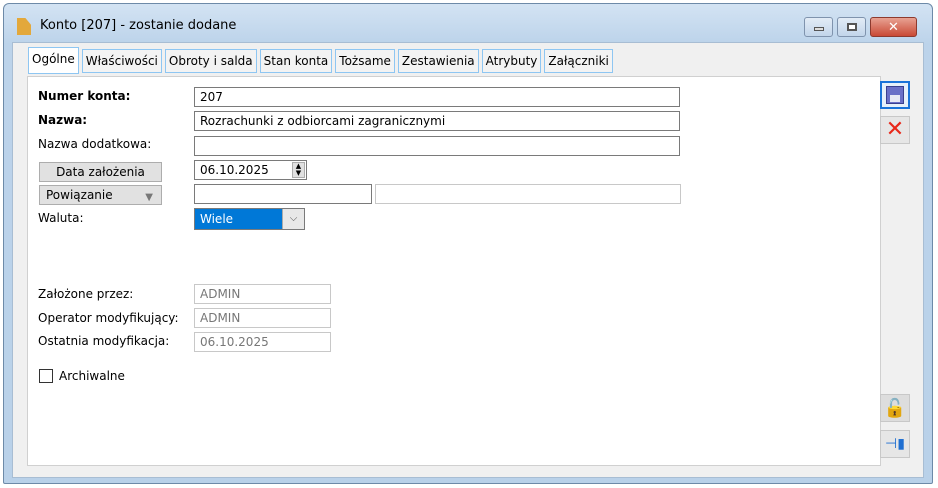 This screenshot has height=488, width=938. Describe the element at coordinates (84, 96) in the screenshot. I see `numer-konta-label: Numer konta:` at that location.